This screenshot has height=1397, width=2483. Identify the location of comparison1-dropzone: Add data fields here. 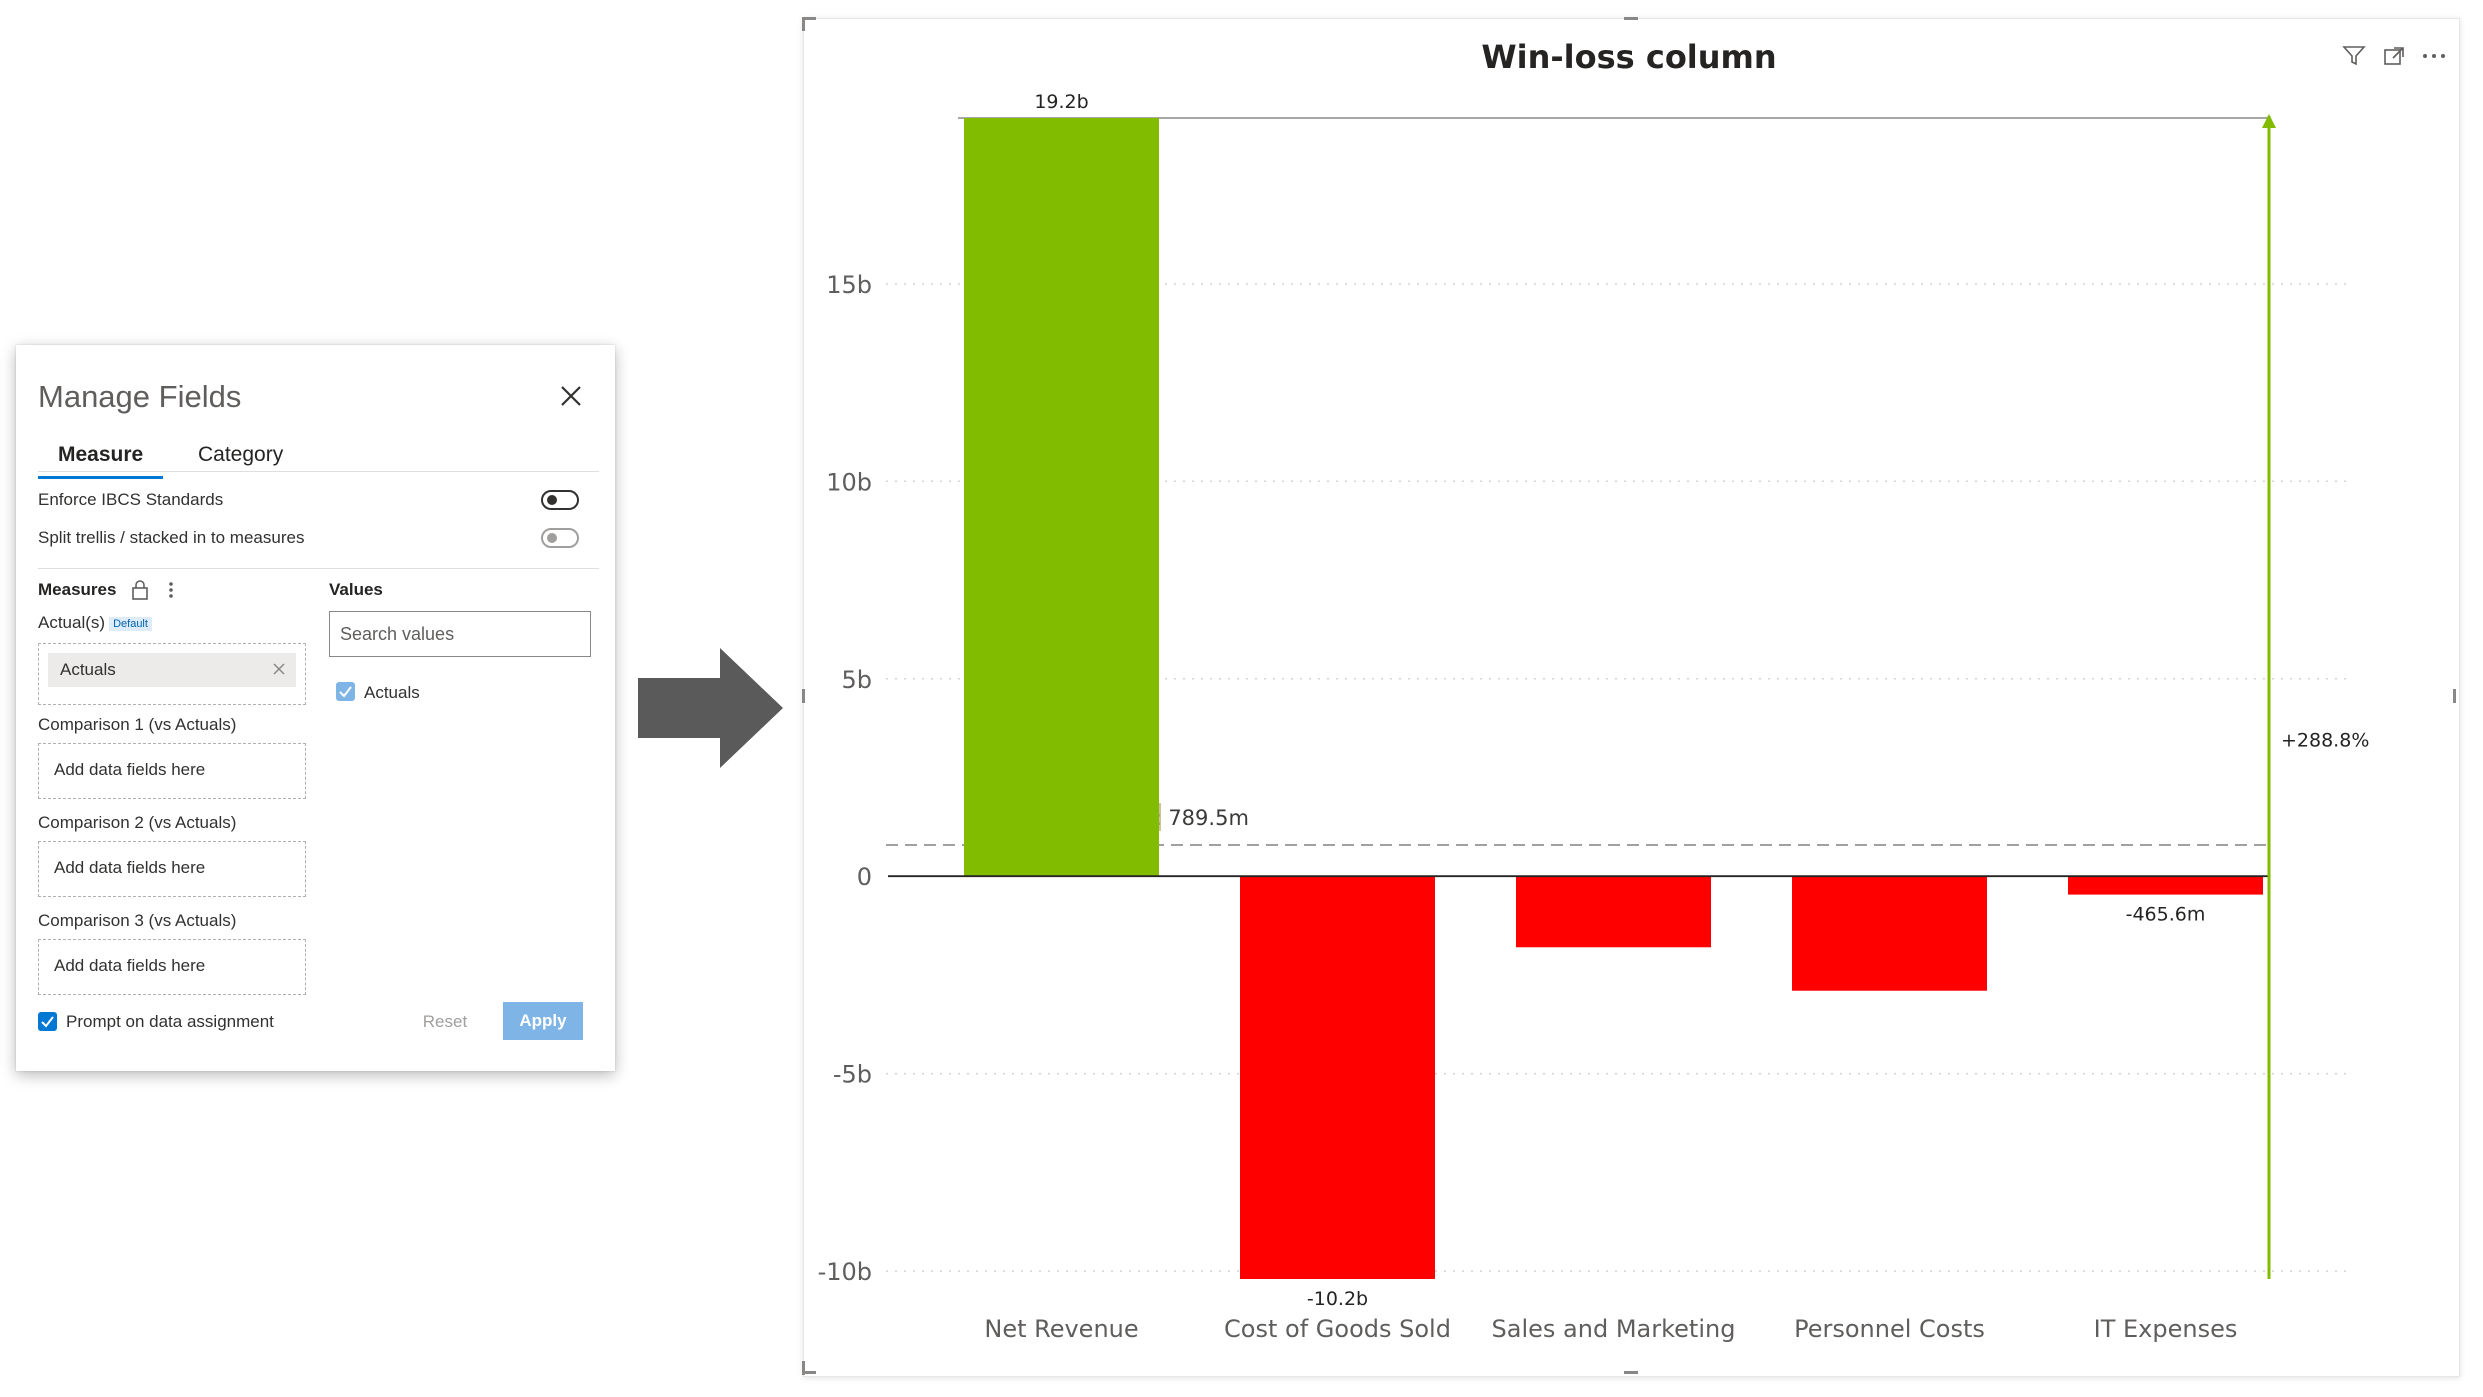
(172, 771).